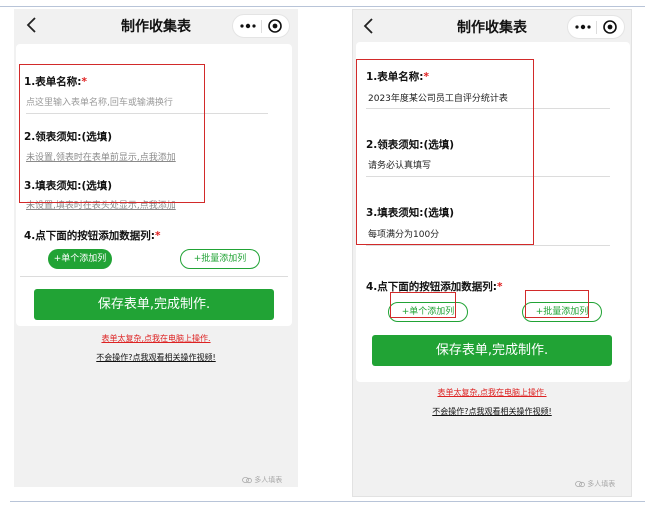  Describe the element at coordinates (327, 501) in the screenshot. I see `bottom-divider` at that location.